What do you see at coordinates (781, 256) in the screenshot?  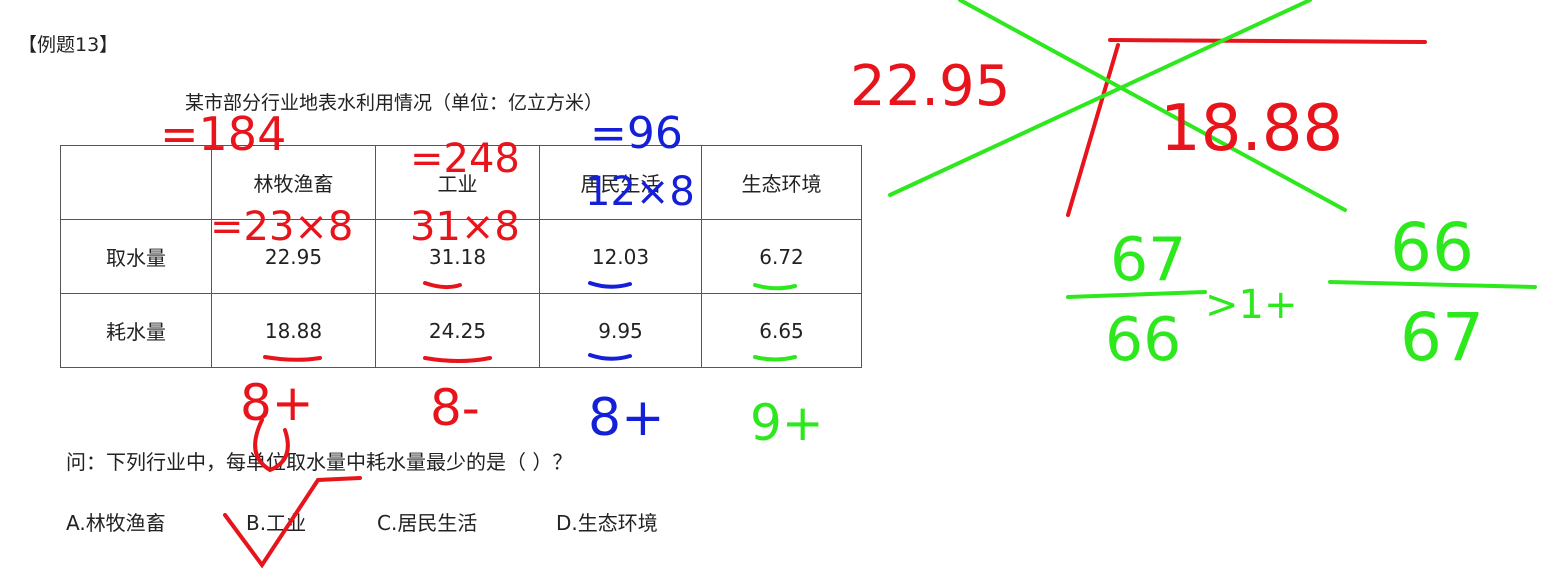 I see `table-cell: 6.72` at bounding box center [781, 256].